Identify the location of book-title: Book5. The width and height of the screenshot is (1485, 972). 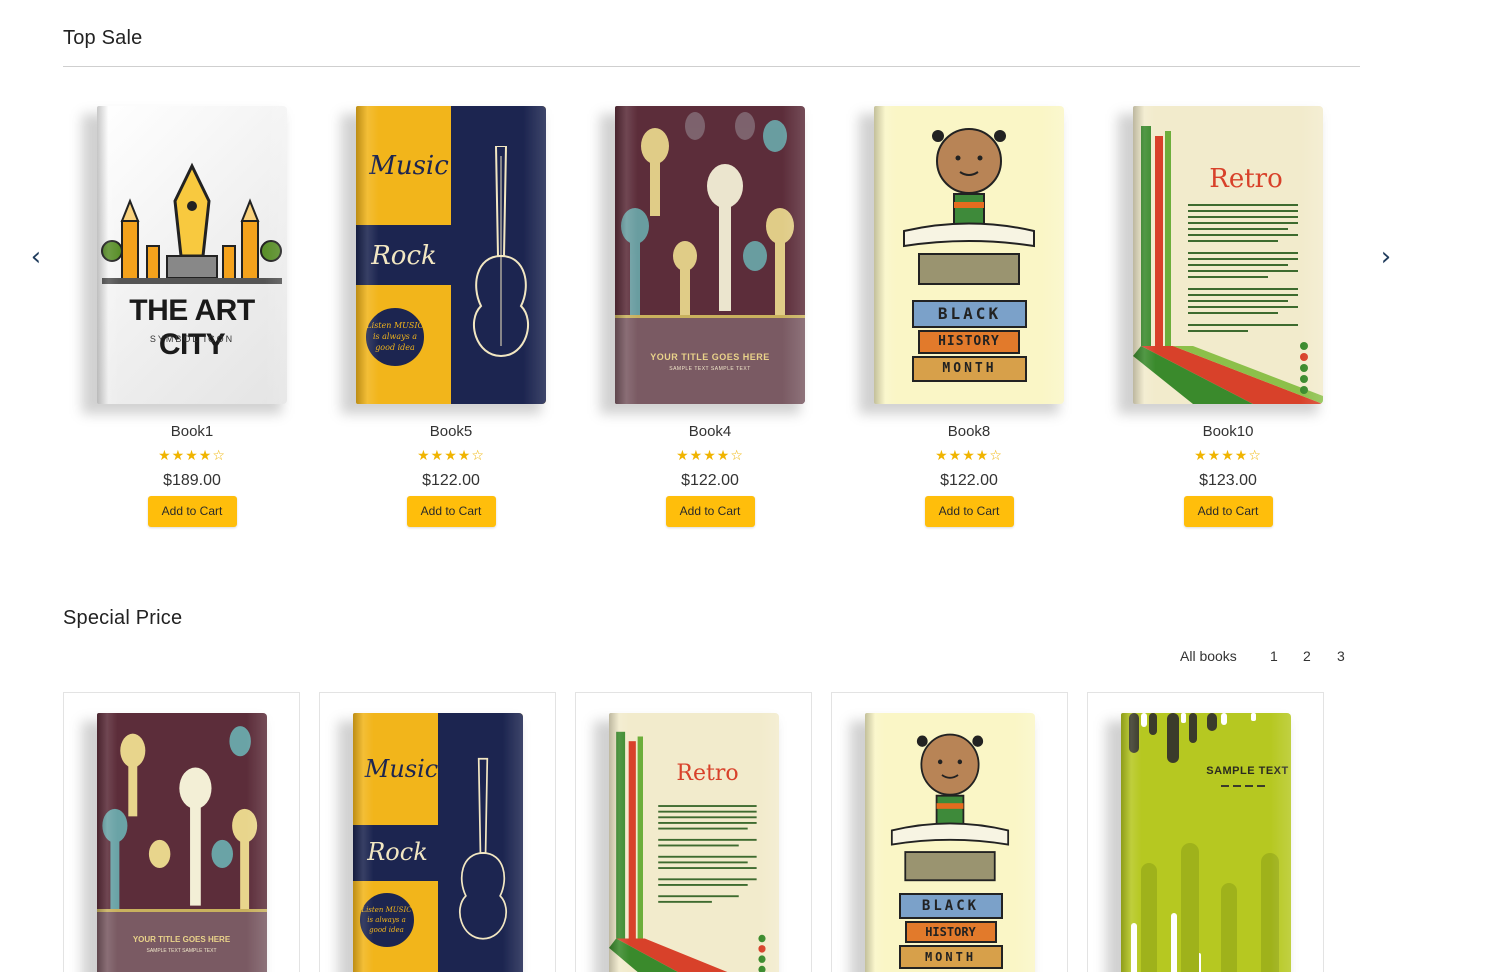
(451, 431).